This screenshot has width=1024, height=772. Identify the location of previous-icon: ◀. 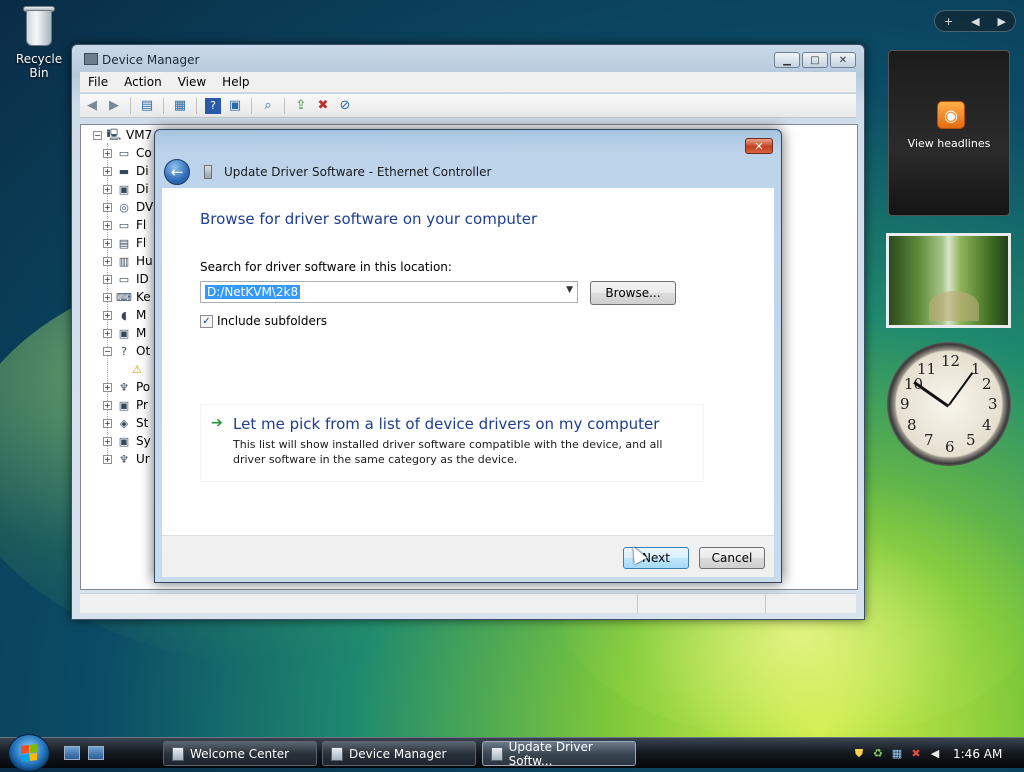
(975, 21).